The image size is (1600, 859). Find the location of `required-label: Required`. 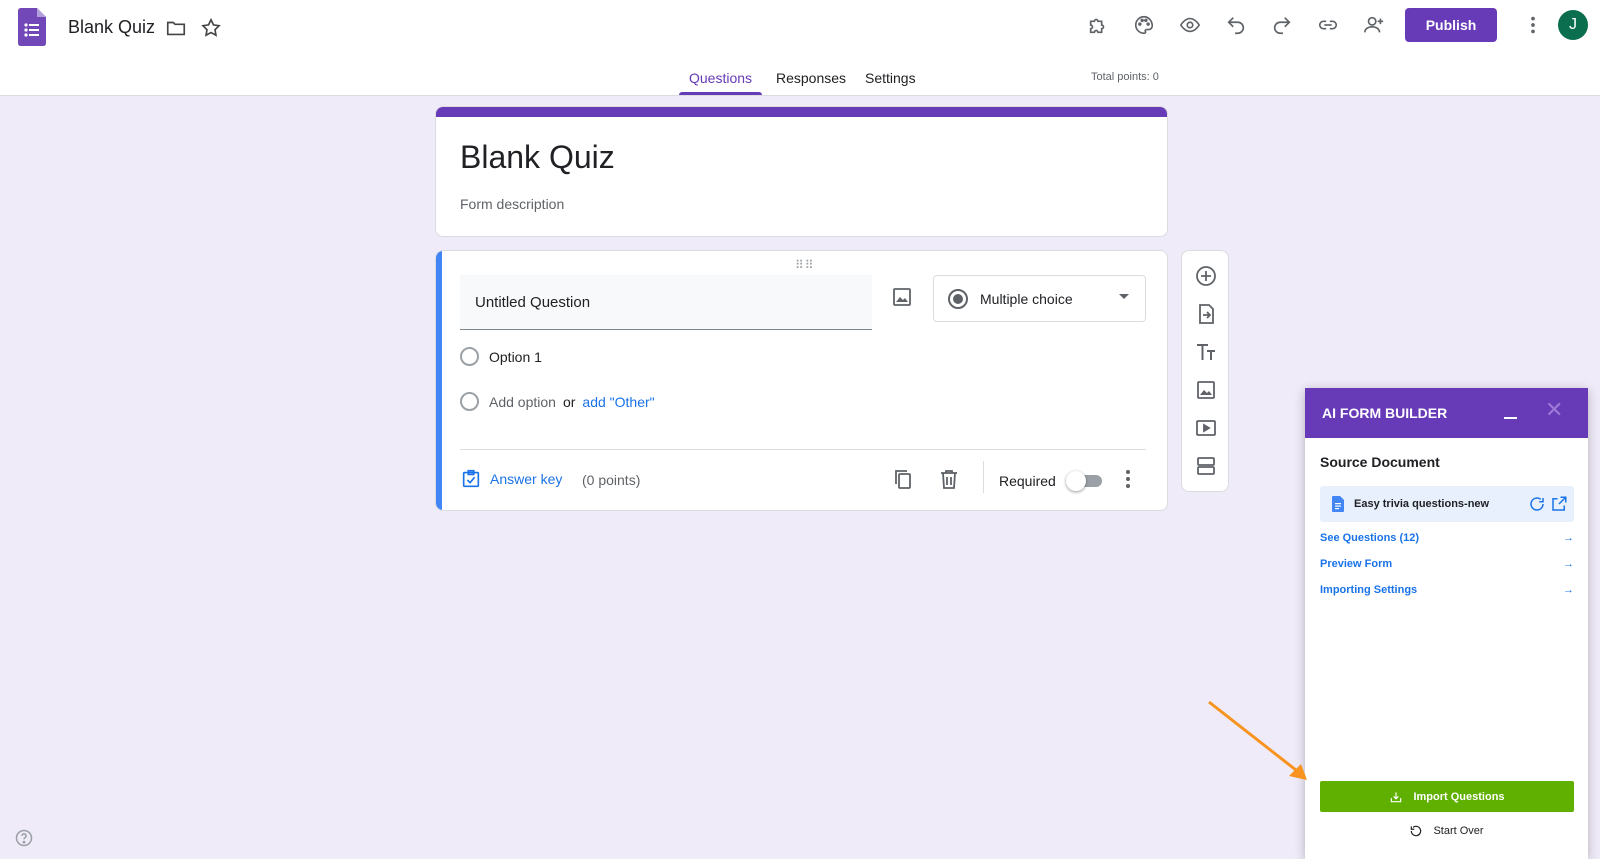

required-label: Required is located at coordinates (1027, 481).